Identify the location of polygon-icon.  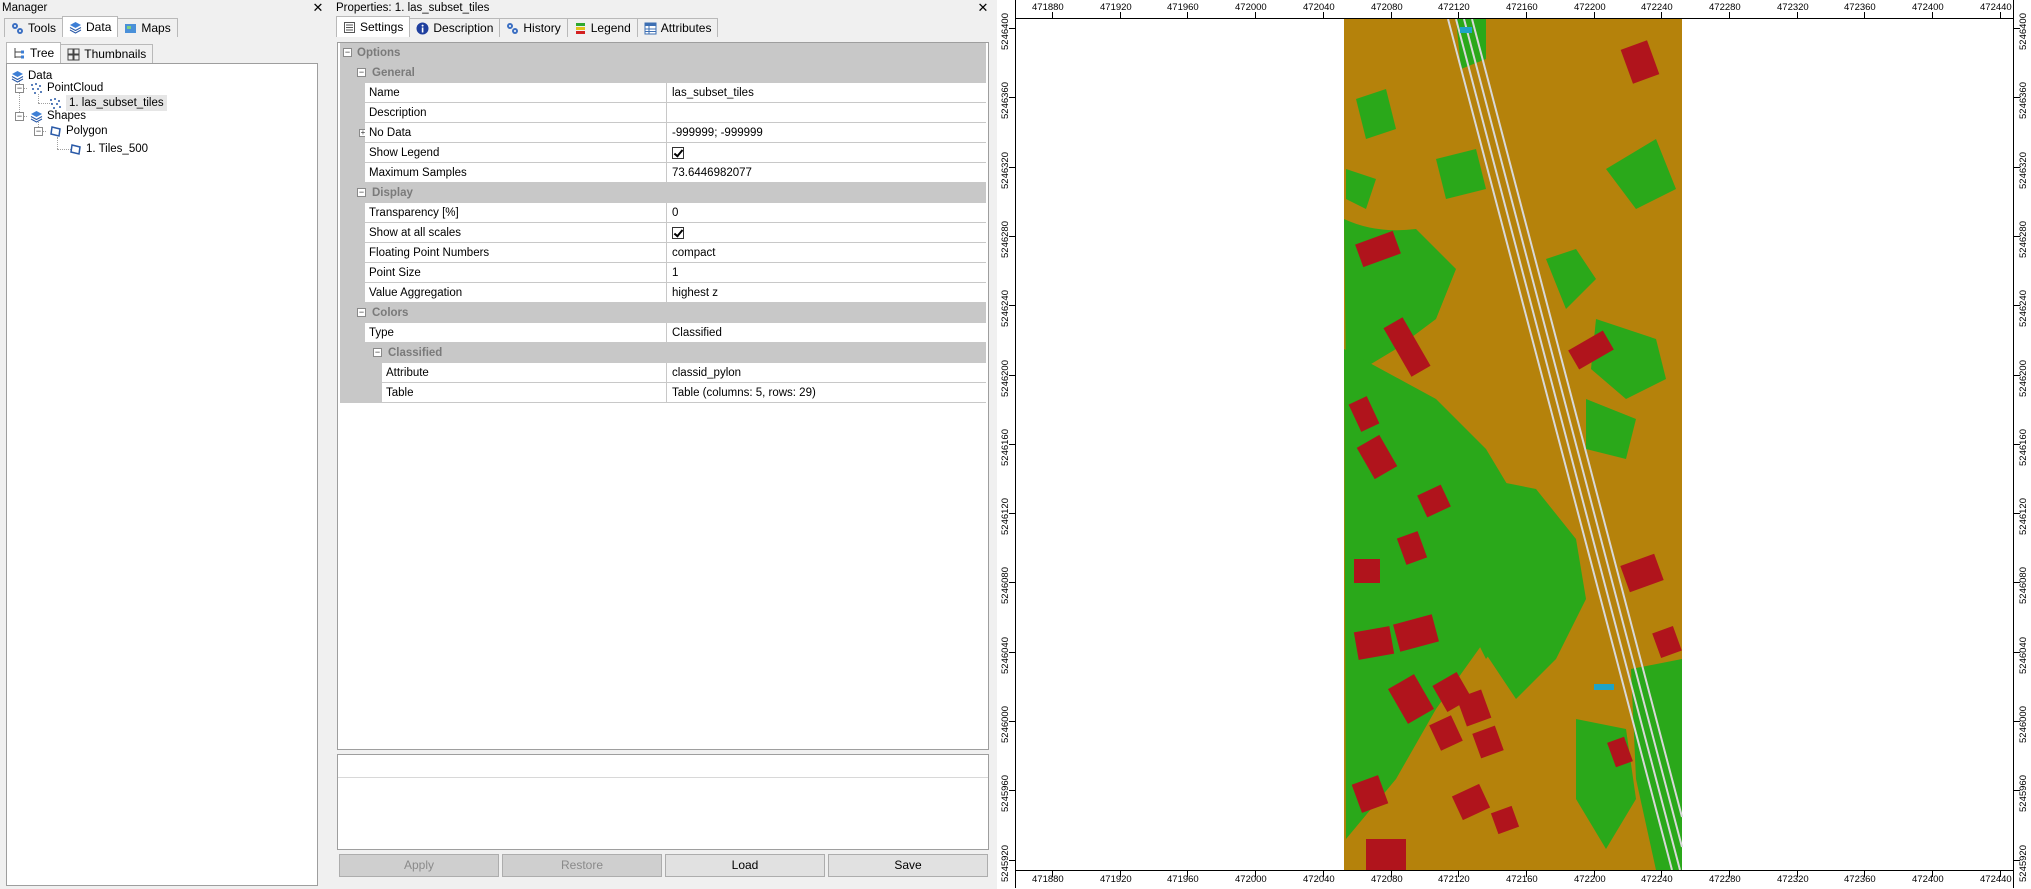
(55, 131).